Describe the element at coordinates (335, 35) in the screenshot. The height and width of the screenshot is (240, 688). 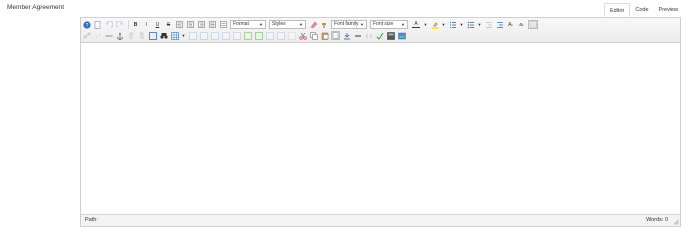
I see `paste-text-icon` at that location.